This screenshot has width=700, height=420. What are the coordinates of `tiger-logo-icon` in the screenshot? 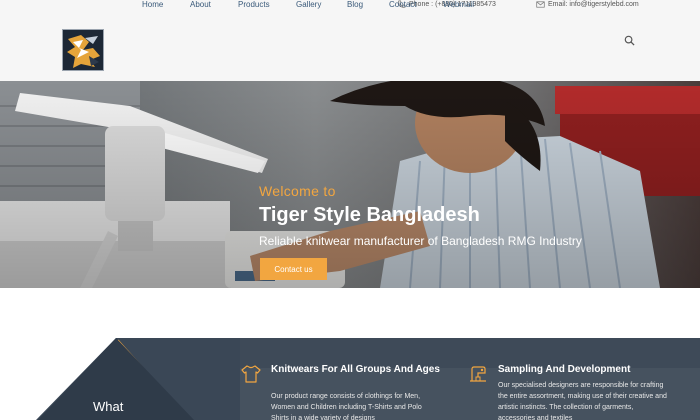 It's located at (83, 50).